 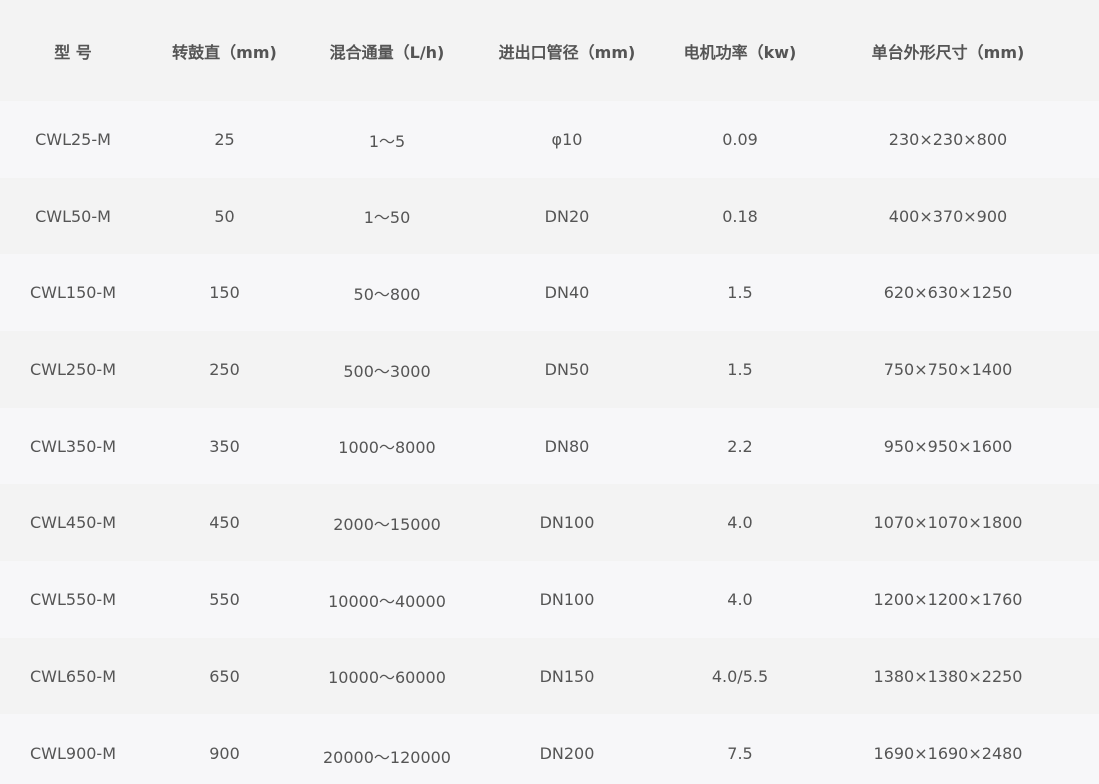 What do you see at coordinates (73, 369) in the screenshot?
I see `cell-model: CWL250-M` at bounding box center [73, 369].